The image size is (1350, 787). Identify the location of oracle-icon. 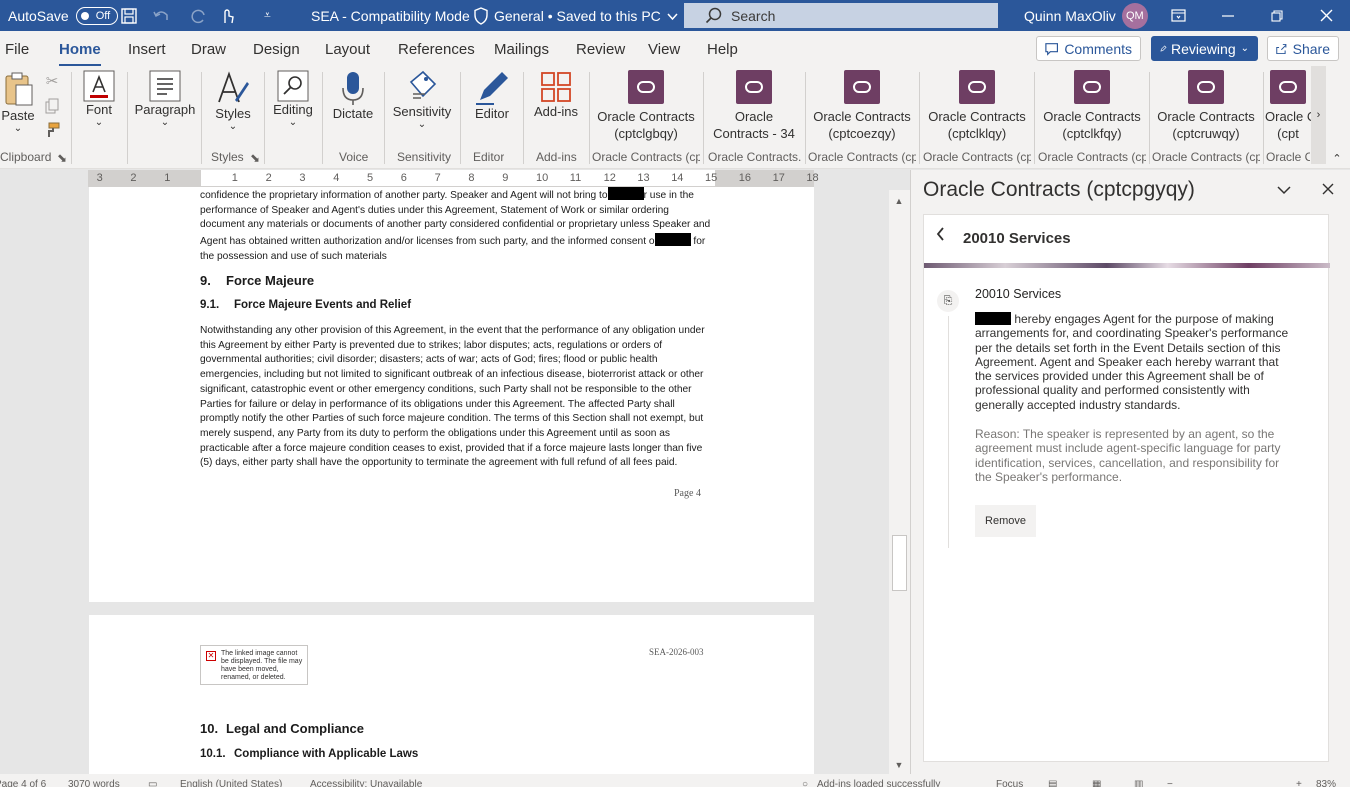
(1288, 87).